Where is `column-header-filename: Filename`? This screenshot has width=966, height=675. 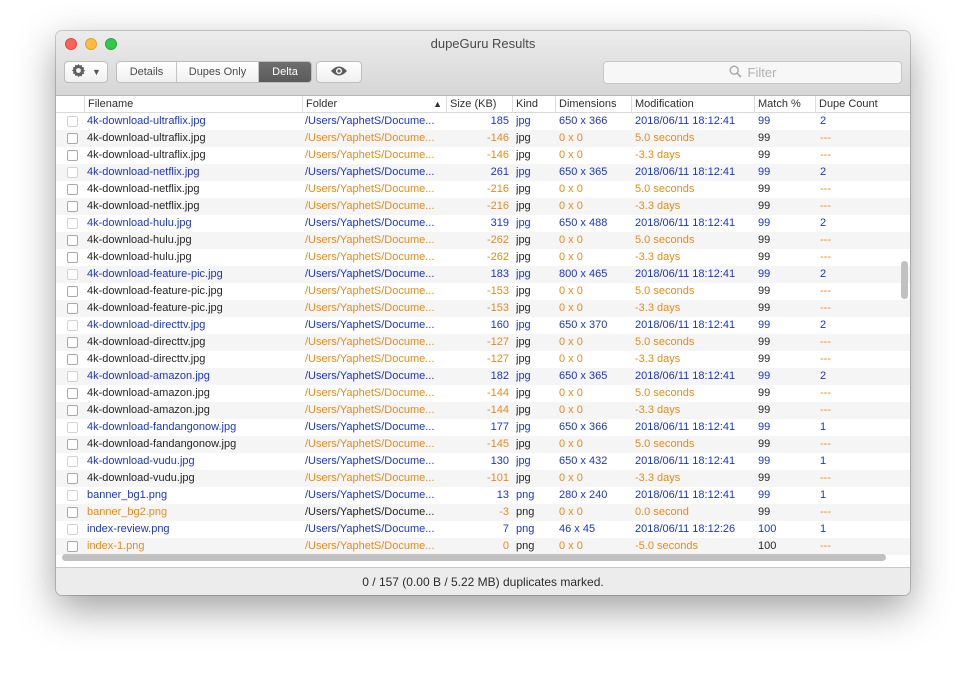 column-header-filename: Filename is located at coordinates (194, 104).